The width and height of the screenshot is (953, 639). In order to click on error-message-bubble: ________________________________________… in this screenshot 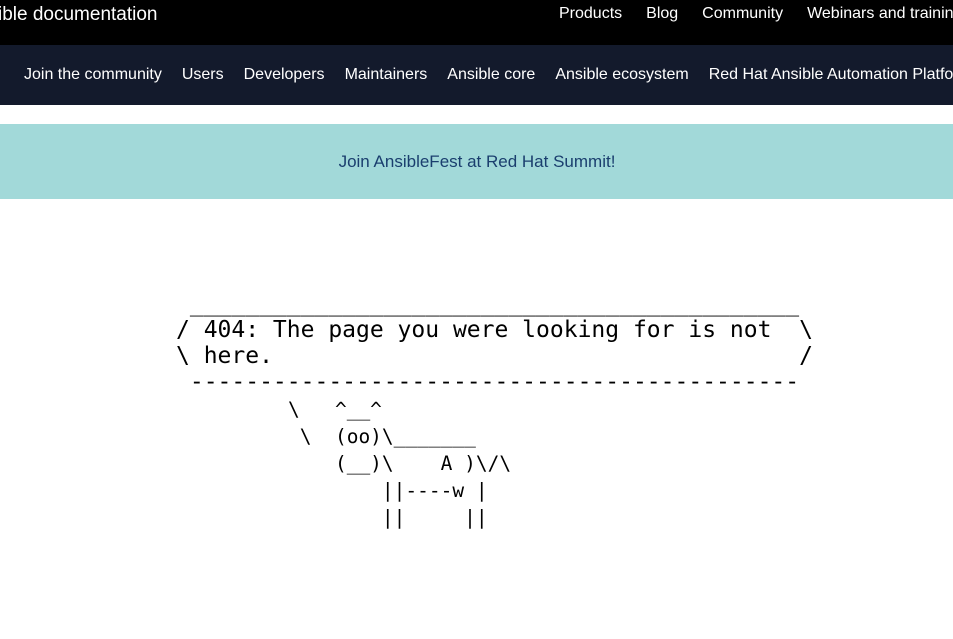, I will do `click(494, 343)`.